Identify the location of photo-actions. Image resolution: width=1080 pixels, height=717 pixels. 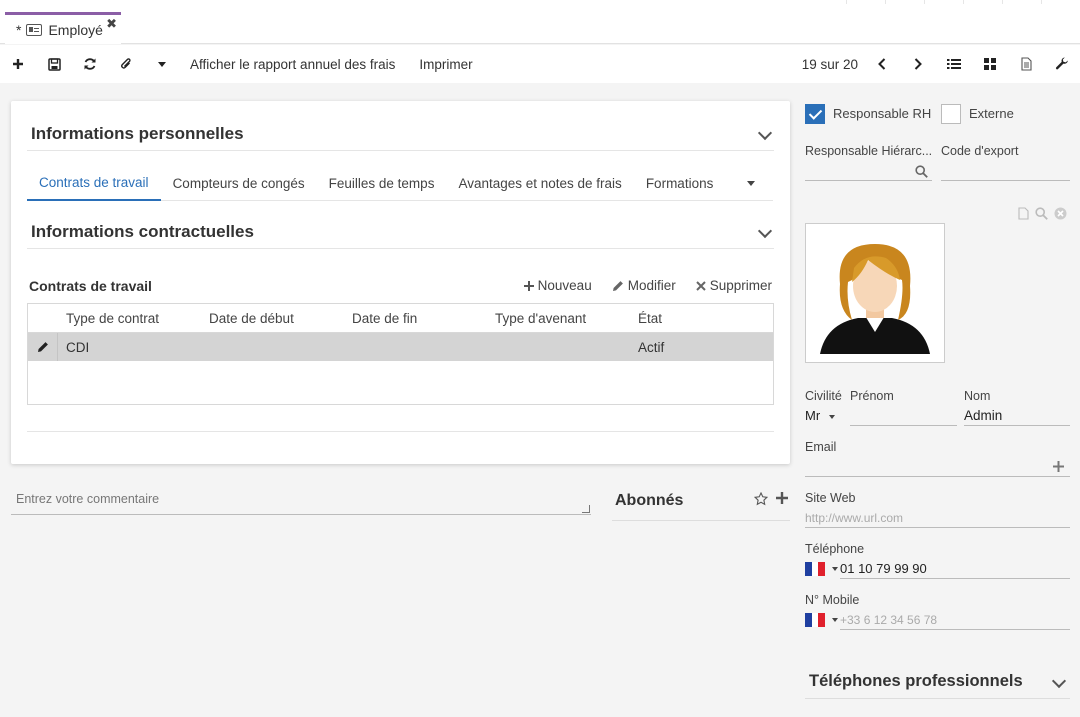
(1042, 213).